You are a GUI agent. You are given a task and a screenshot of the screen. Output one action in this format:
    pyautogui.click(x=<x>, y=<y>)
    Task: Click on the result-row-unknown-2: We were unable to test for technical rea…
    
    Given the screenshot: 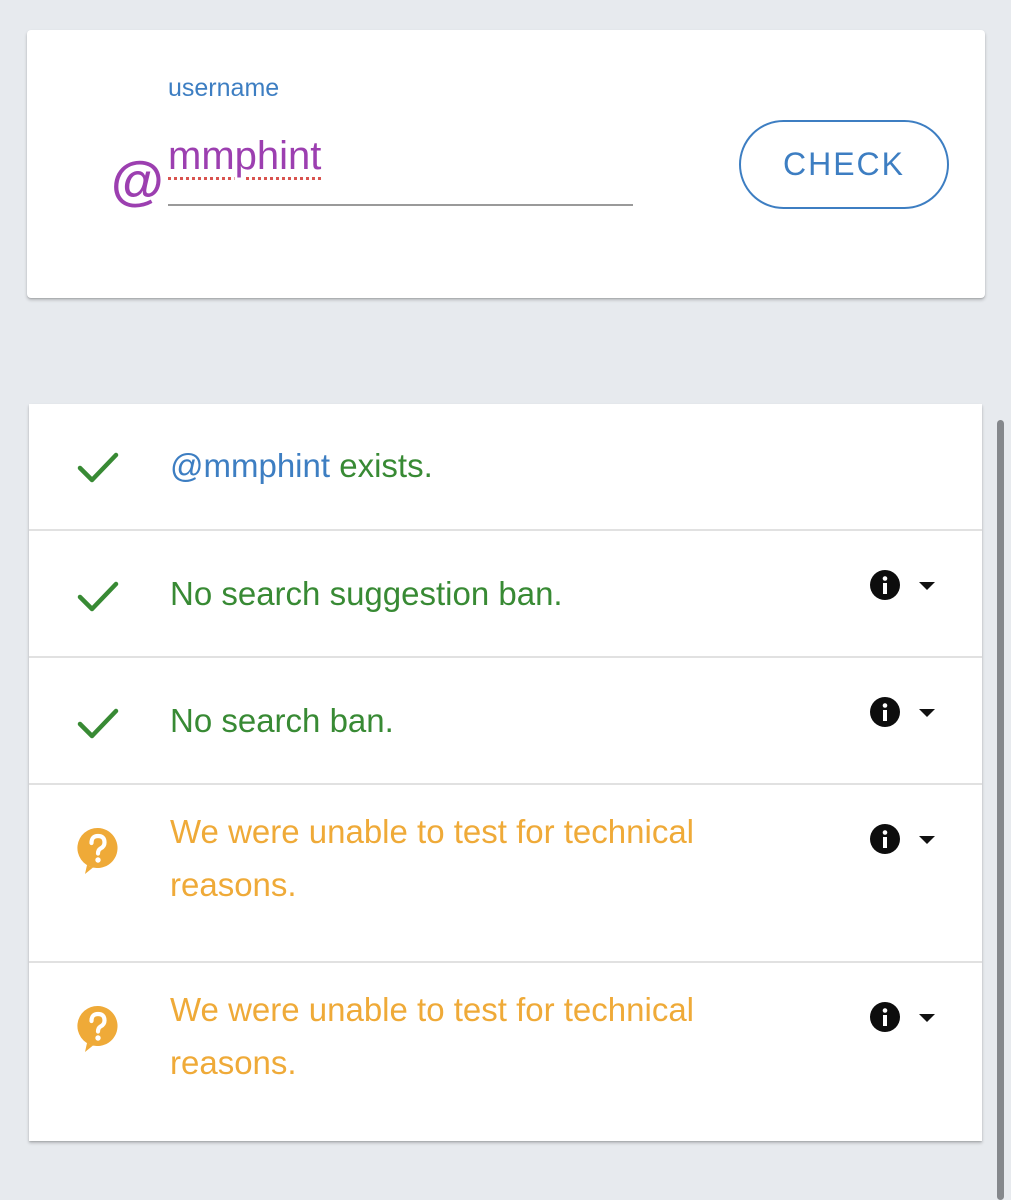 What is the action you would take?
    pyautogui.click(x=505, y=1052)
    